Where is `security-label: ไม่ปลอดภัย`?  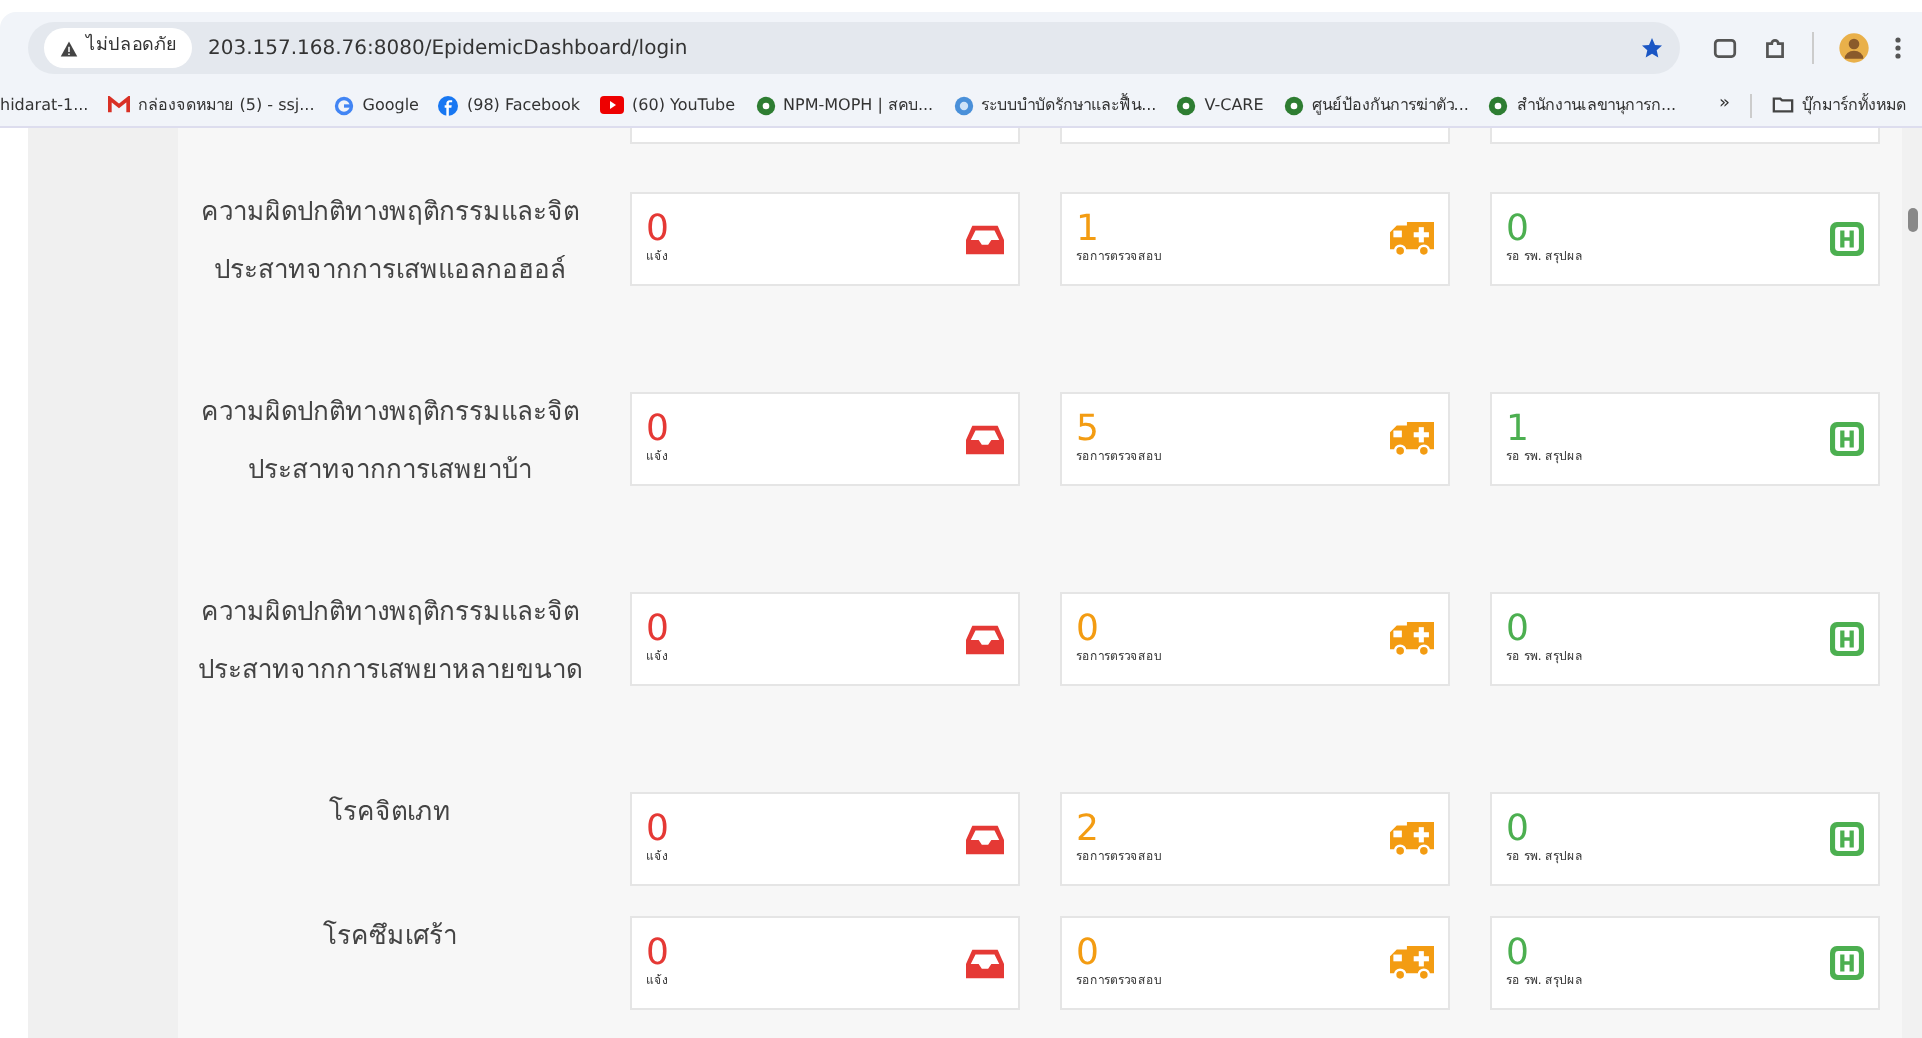
security-label: ไม่ปลอดภัย is located at coordinates (131, 47).